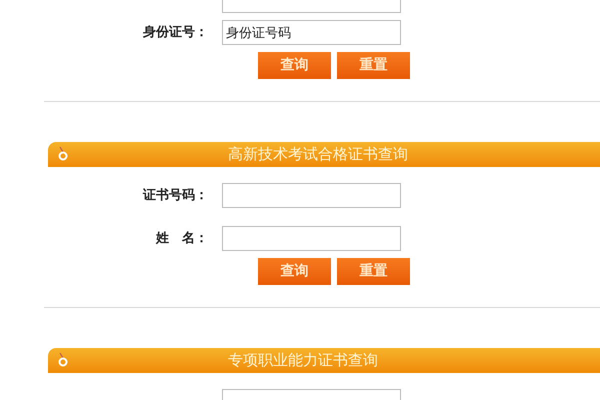 Image resolution: width=600 pixels, height=400 pixels. Describe the element at coordinates (318, 154) in the screenshot. I see `section-title: 高新技术考试合格证书查询` at that location.